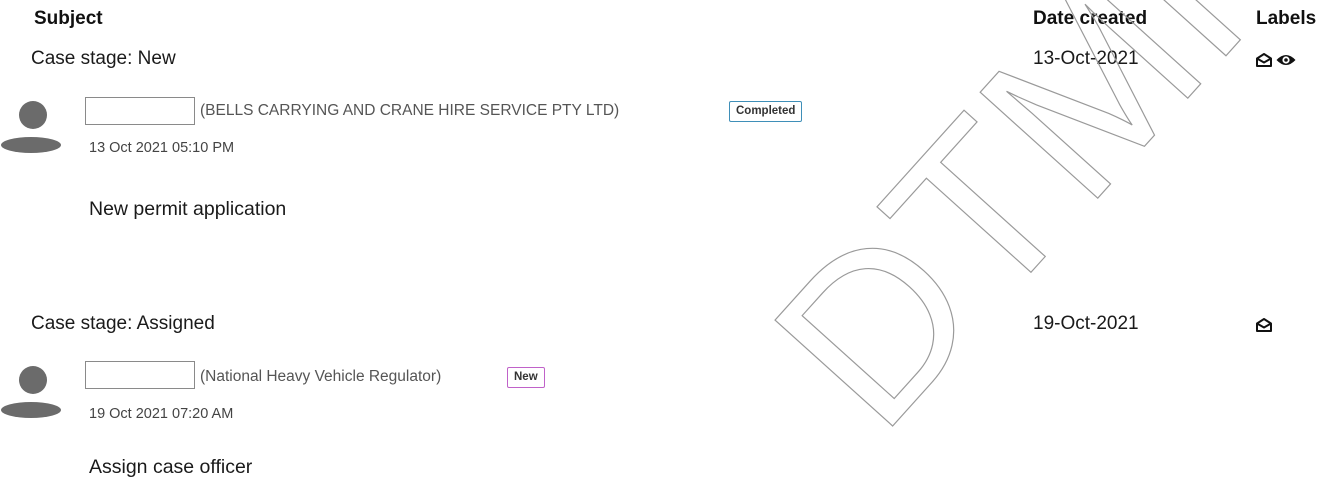 The image size is (1341, 487). What do you see at coordinates (171, 467) in the screenshot?
I see `case-message: Assign case officer` at bounding box center [171, 467].